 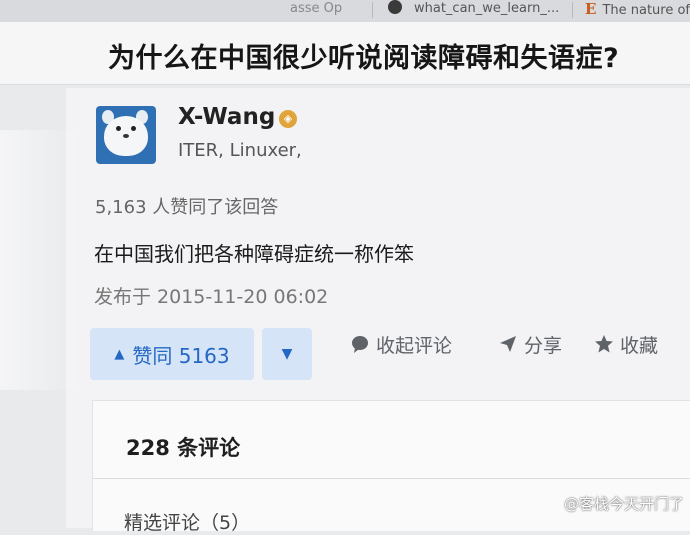 I want to click on upvote-arrow-icon: ▲, so click(x=119, y=354).